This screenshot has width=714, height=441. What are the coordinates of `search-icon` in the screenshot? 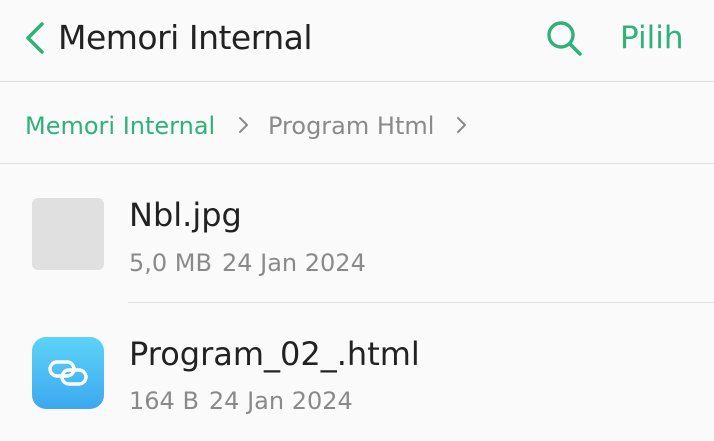 It's located at (564, 38).